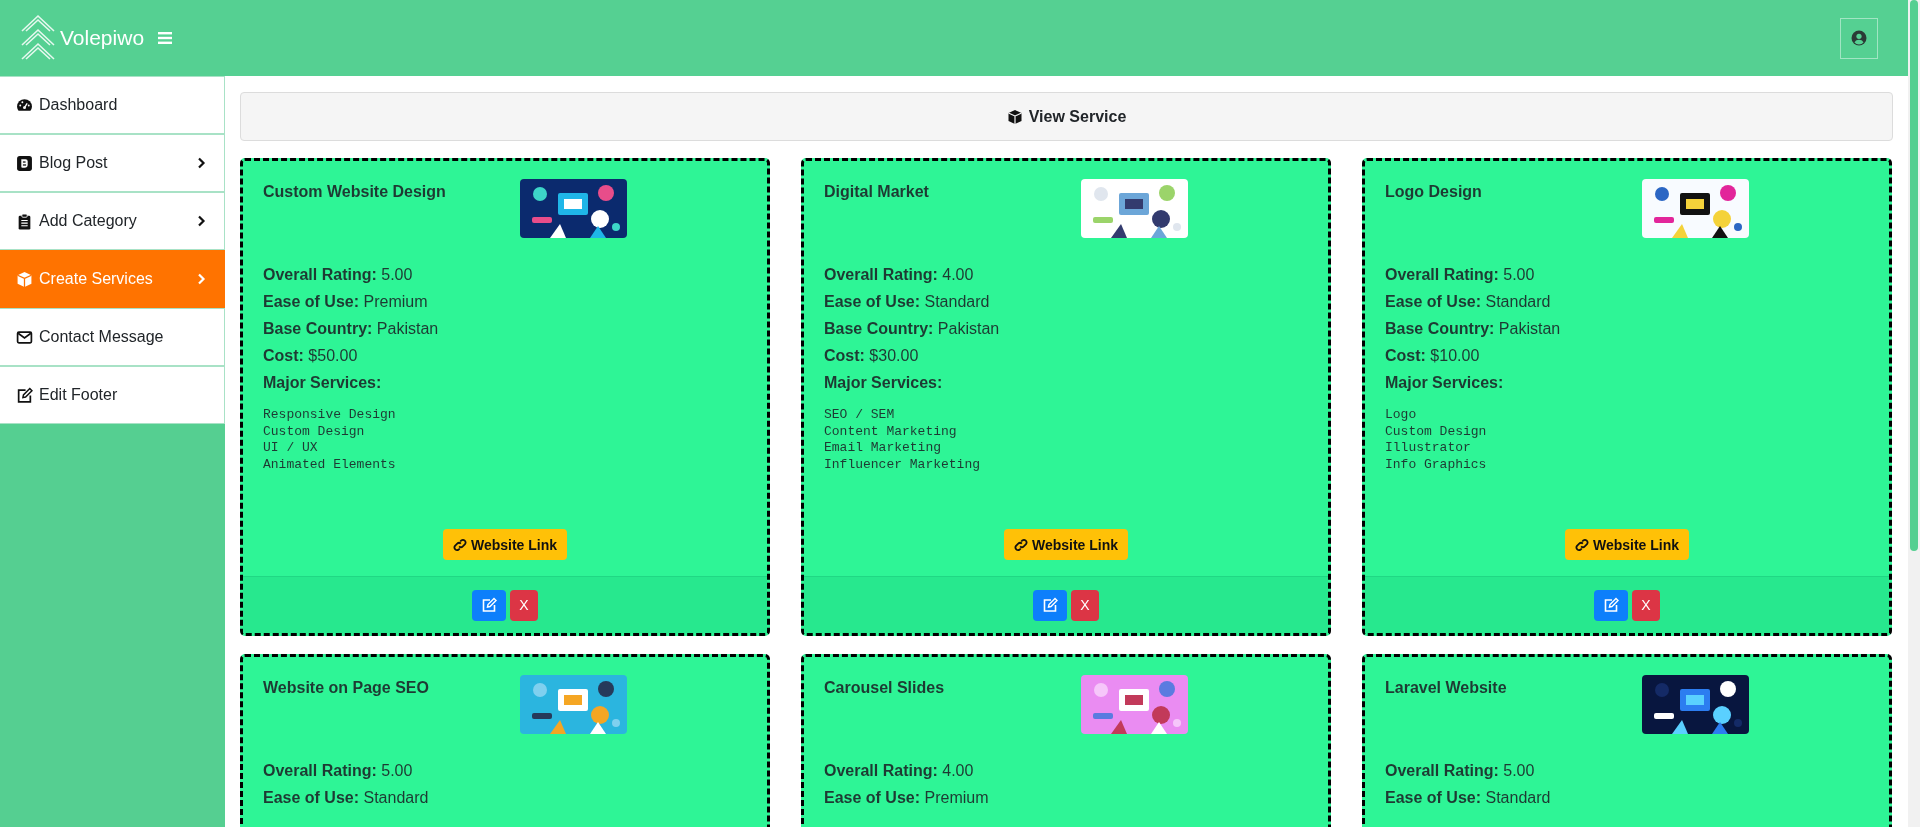  What do you see at coordinates (330, 415) in the screenshot?
I see `service-item: Responsive Design` at bounding box center [330, 415].